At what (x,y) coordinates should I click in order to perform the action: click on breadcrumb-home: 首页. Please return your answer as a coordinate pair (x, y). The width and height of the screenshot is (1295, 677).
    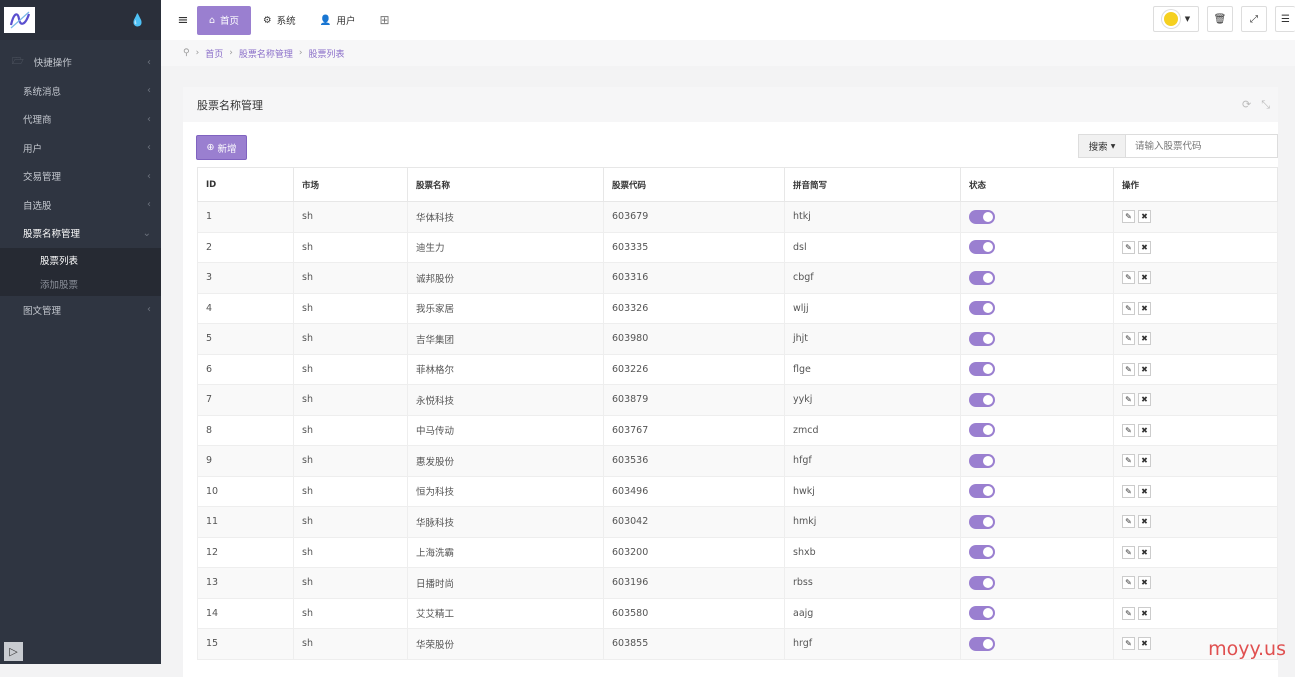
    Looking at the image, I should click on (214, 53).